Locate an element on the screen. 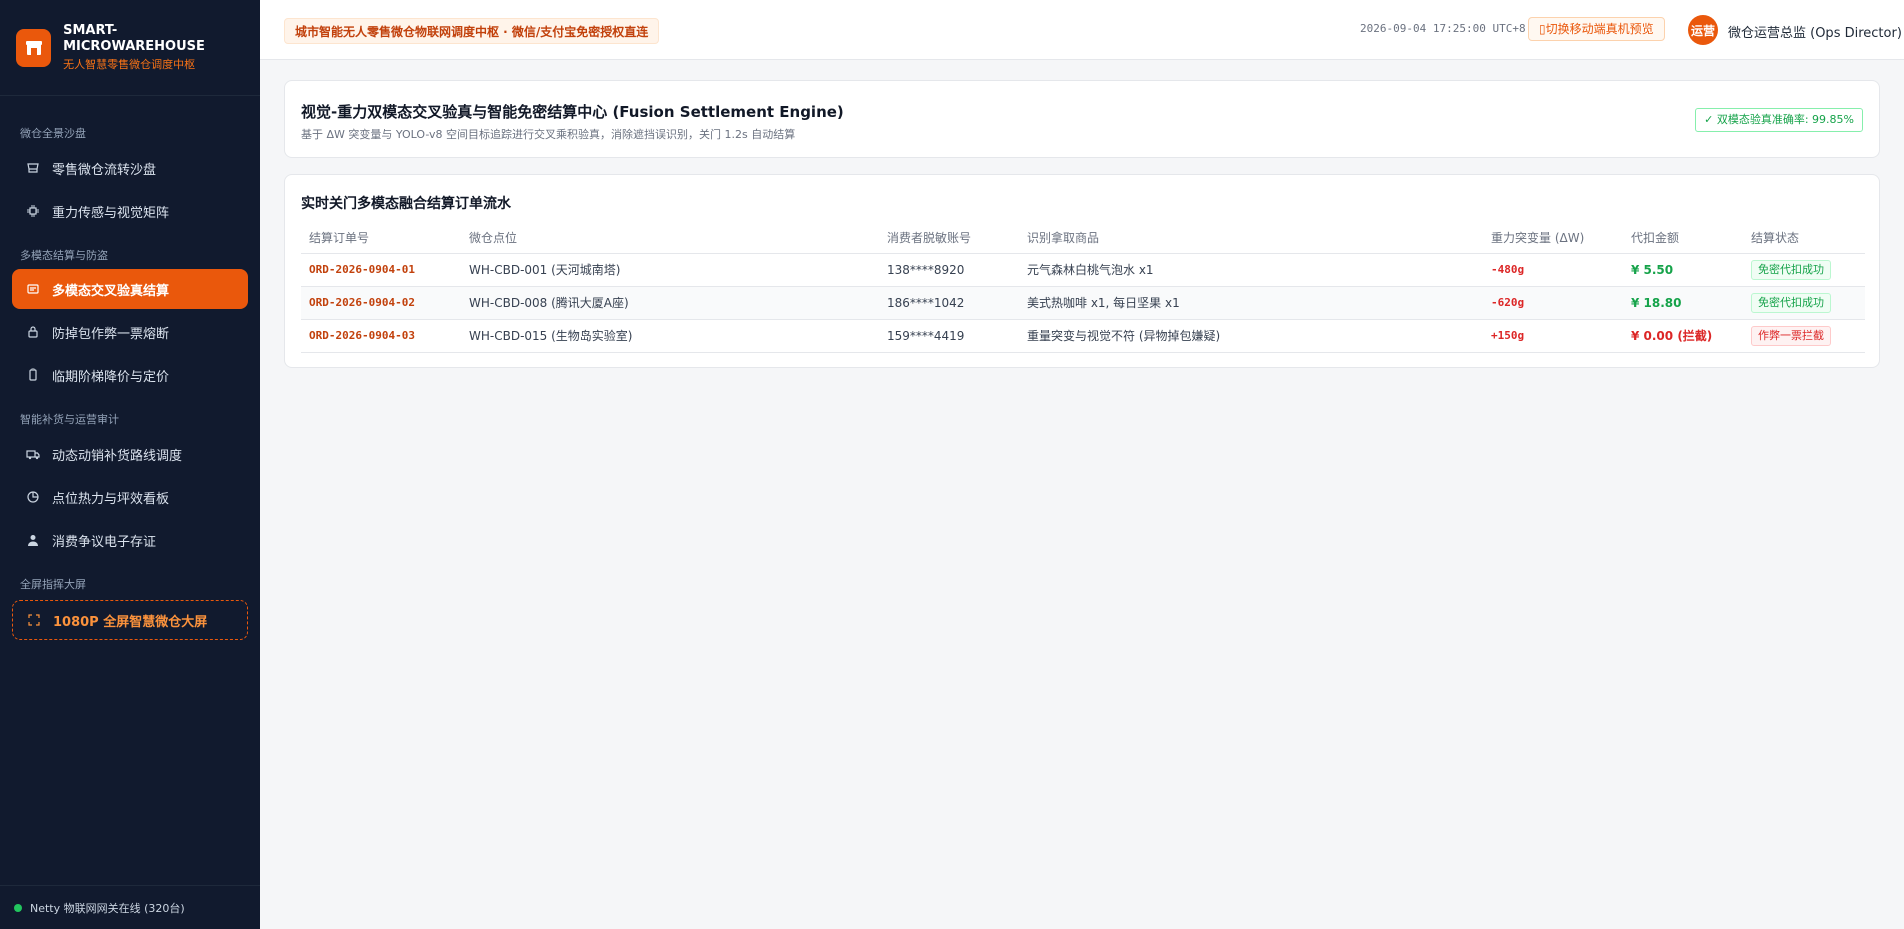 Image resolution: width=1904 pixels, height=929 pixels. sidebar-item-retail-sandbox: 零售微仓流转沙盘 is located at coordinates (130, 168).